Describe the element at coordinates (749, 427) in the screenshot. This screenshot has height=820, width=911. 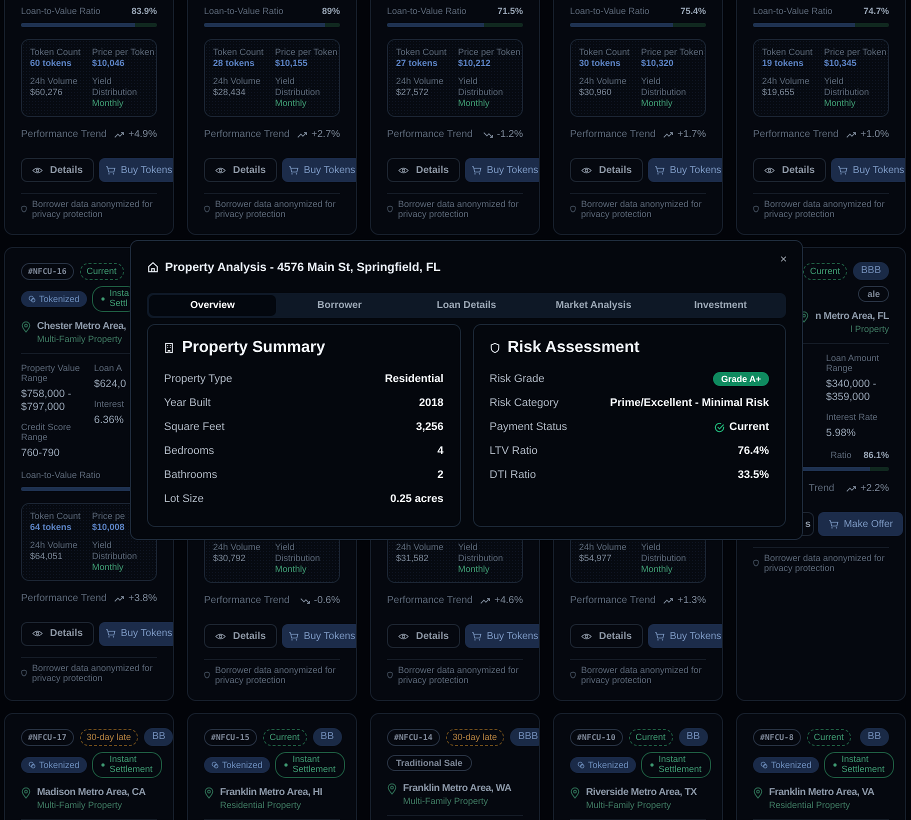
I see `field-value: Current` at that location.